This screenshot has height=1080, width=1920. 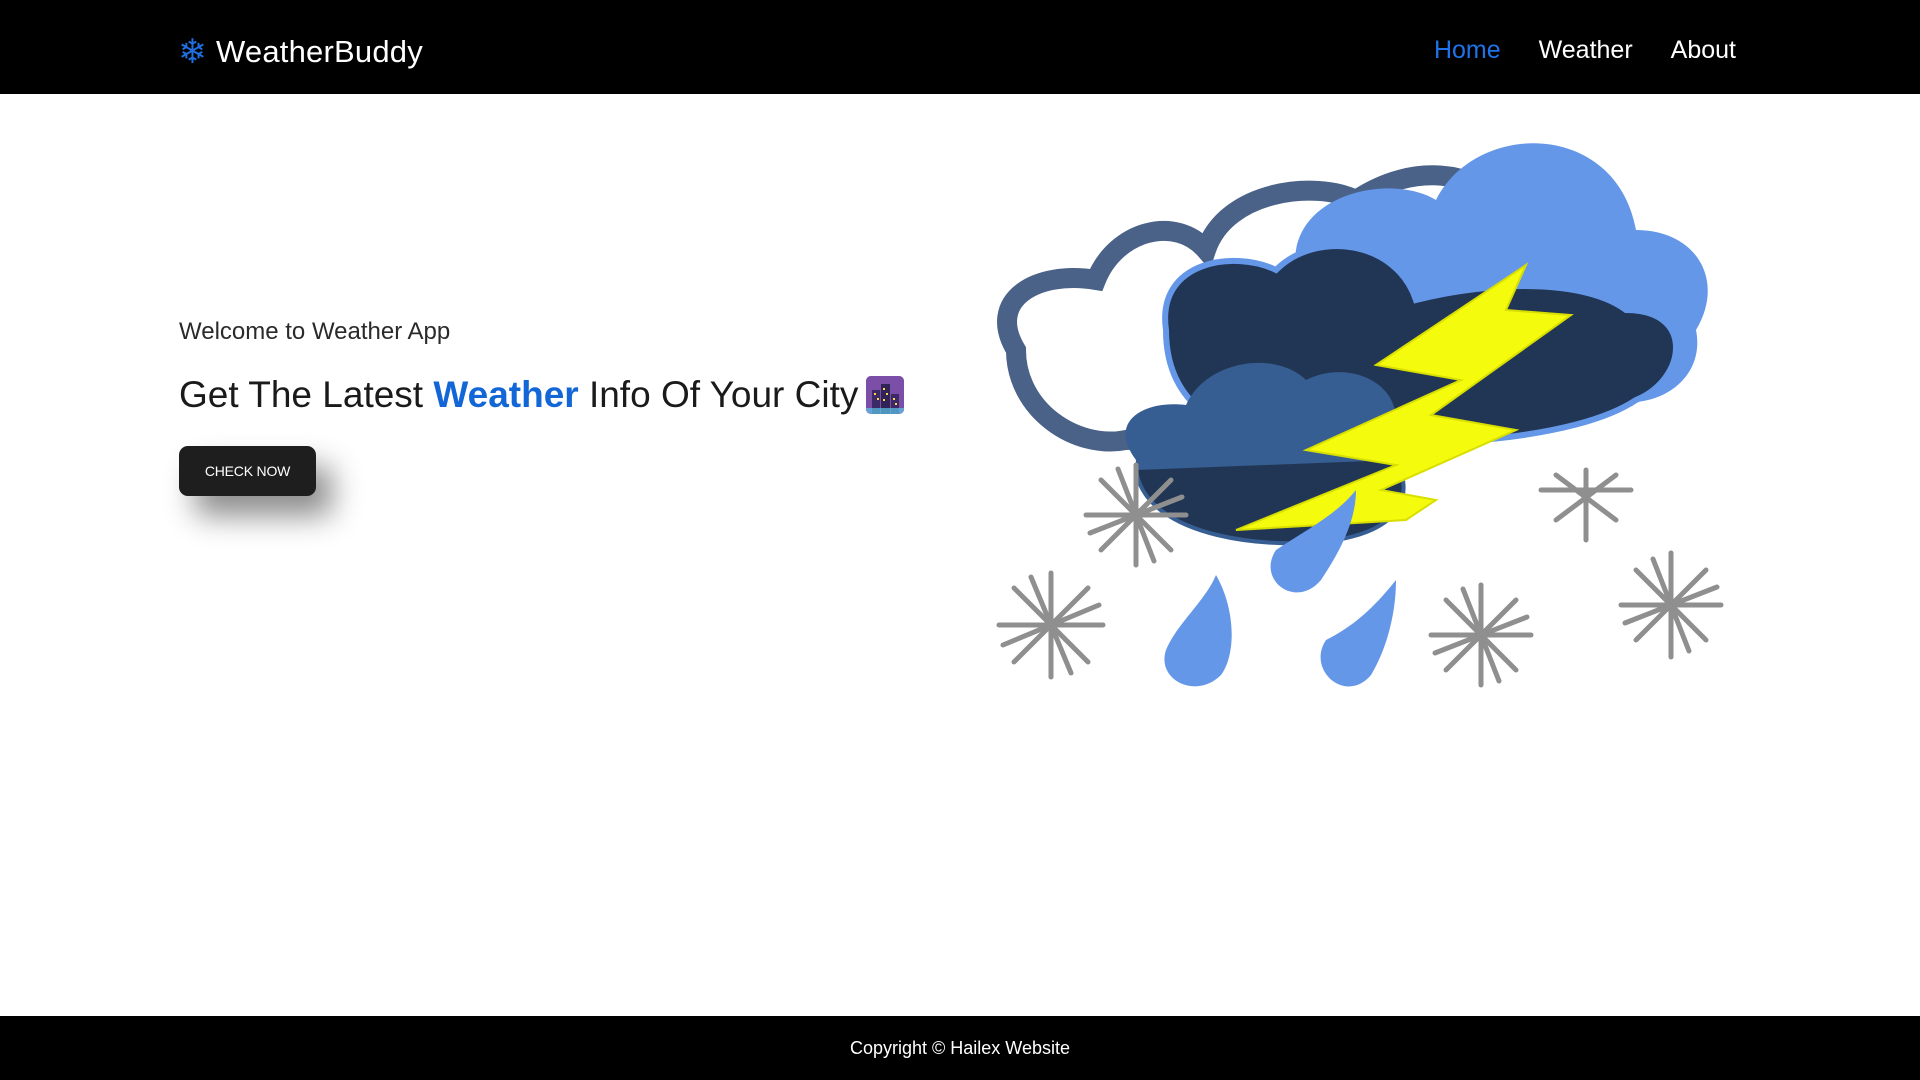 I want to click on footer: Copyright © Hailex Website, so click(x=960, y=1048).